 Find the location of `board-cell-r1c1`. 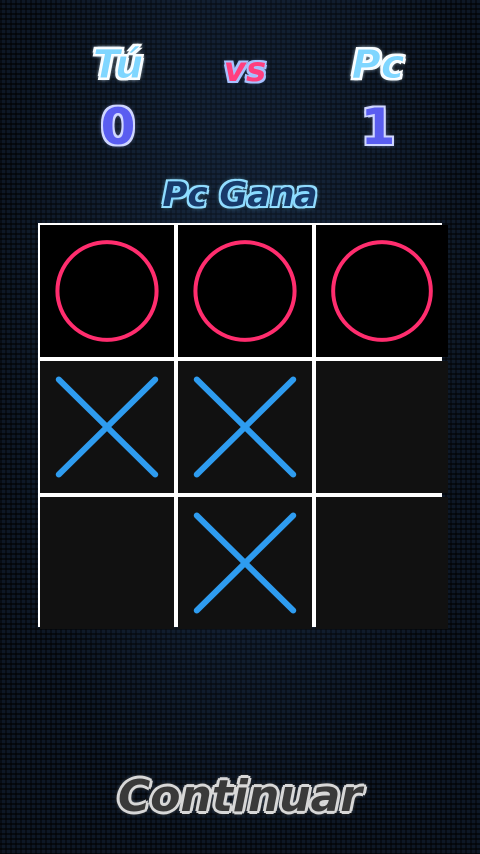

board-cell-r1c1 is located at coordinates (107, 291).